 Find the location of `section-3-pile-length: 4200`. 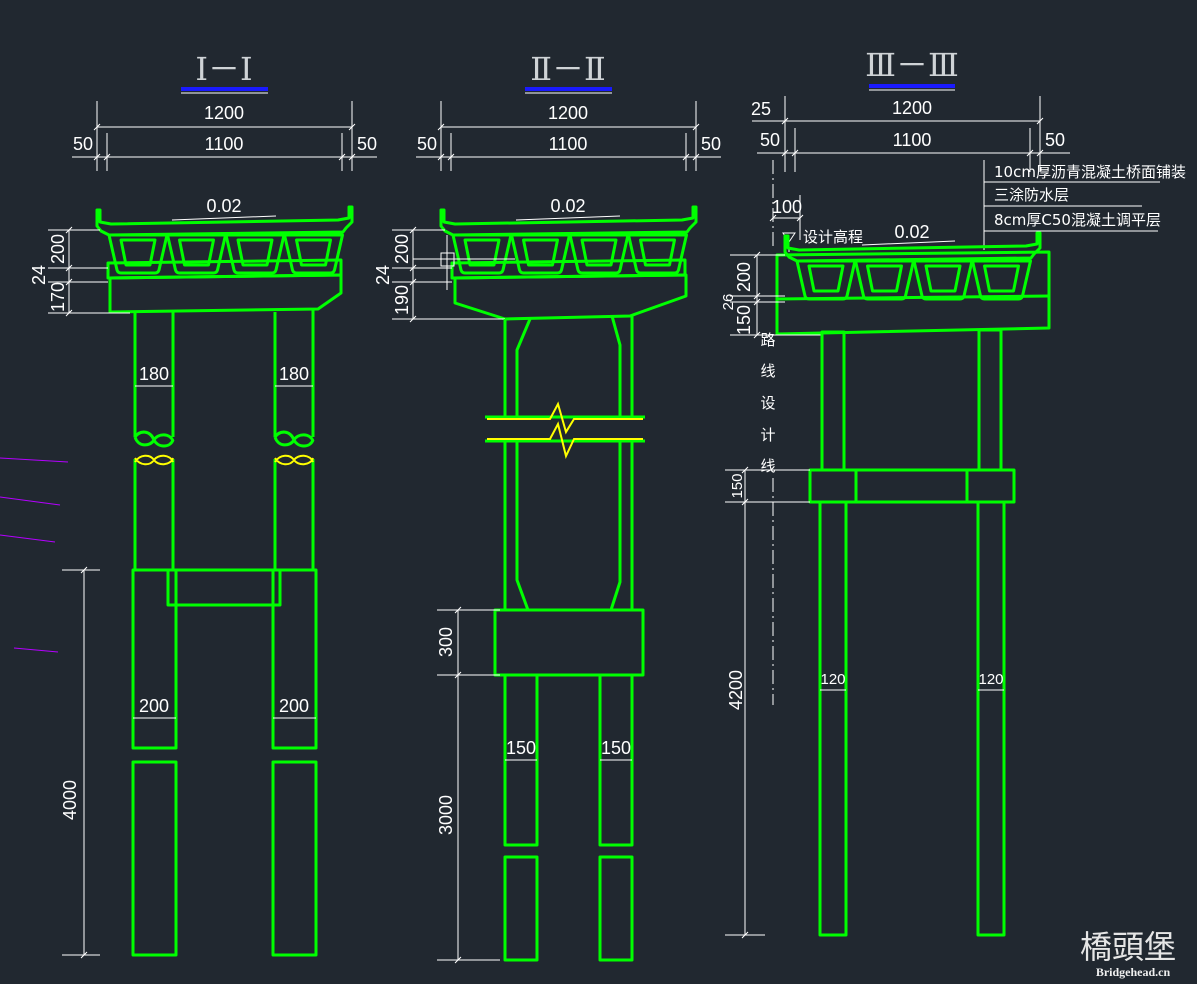

section-3-pile-length: 4200 is located at coordinates (736, 690).